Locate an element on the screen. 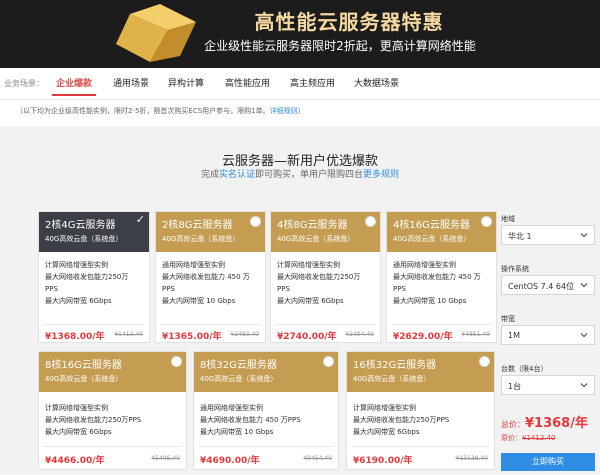  tab-general: 通用场景 is located at coordinates (131, 82).